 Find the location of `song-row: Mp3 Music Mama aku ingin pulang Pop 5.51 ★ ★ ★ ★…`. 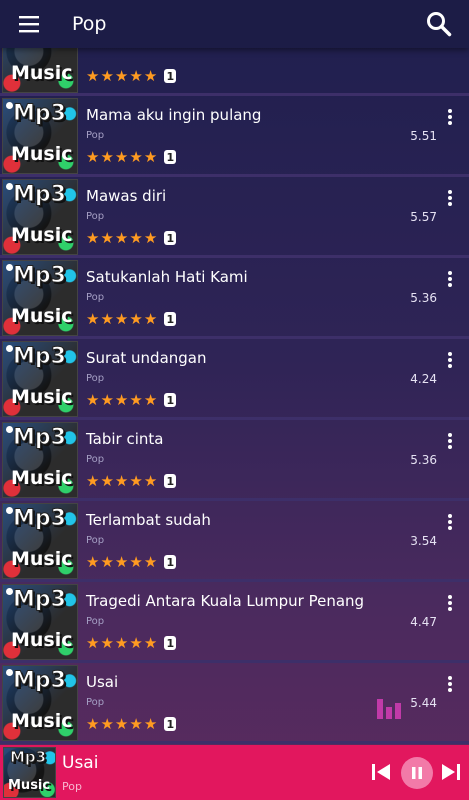

song-row: Mp3 Music Mama aku ingin pulang Pop 5.51 ★ ★ ★ ★… is located at coordinates (234, 136).